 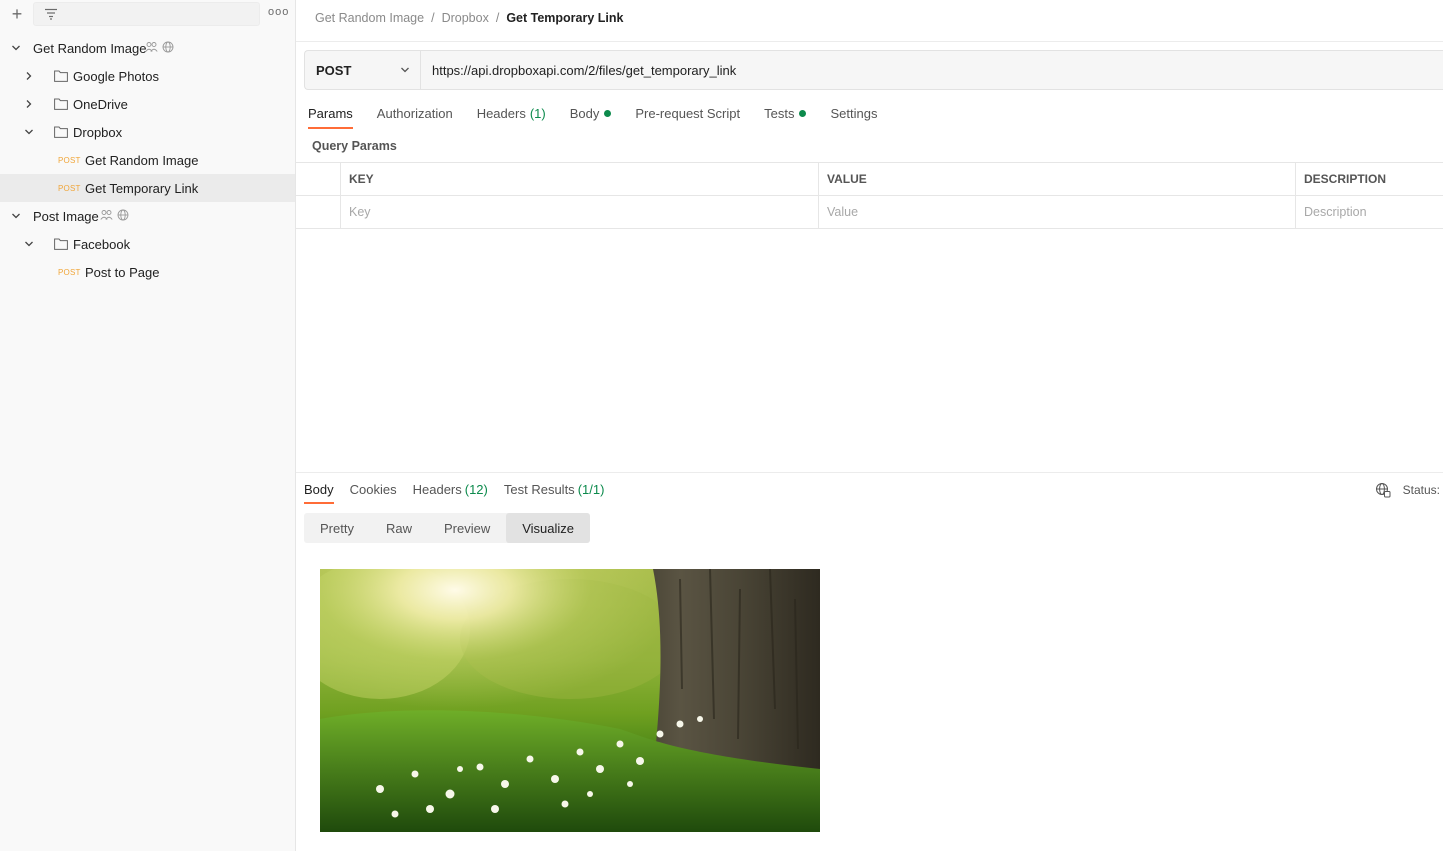 I want to click on breadcrumb-current: Get Temporary Link, so click(x=564, y=18).